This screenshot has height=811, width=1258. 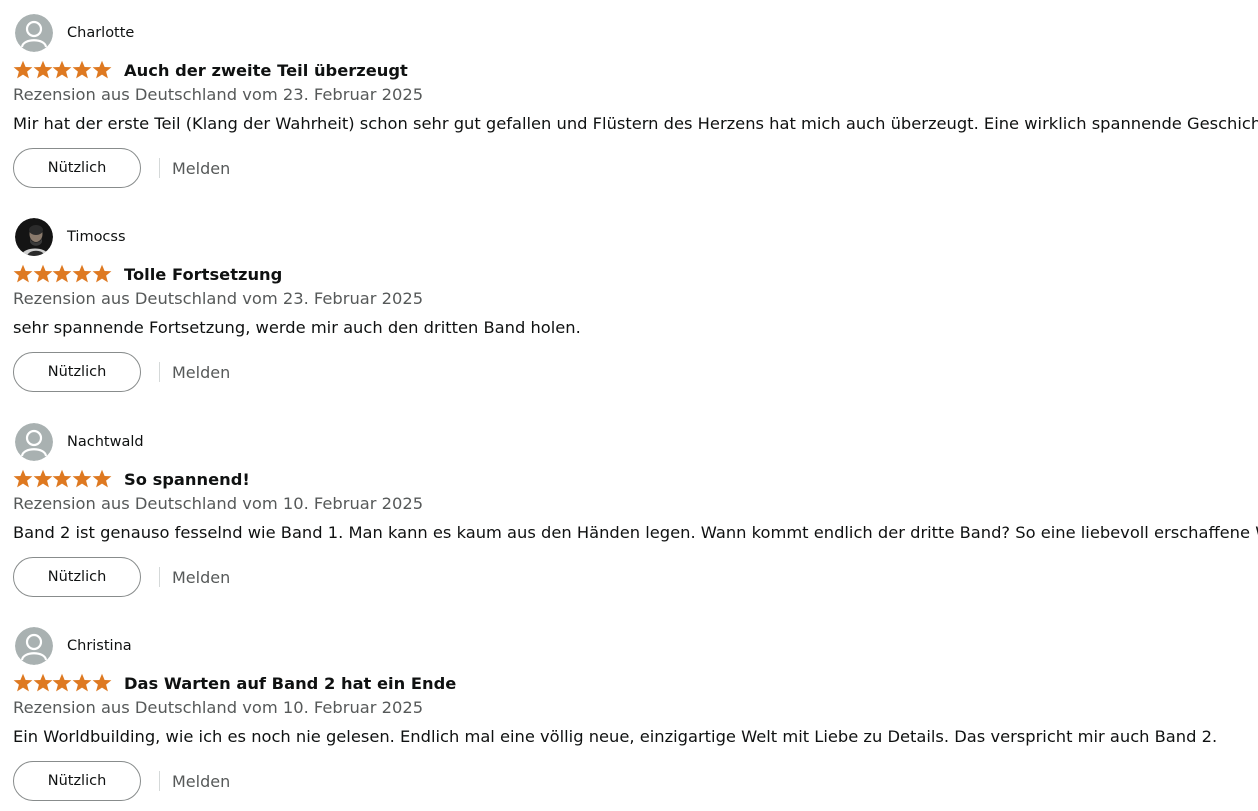 I want to click on photo-avatar, so click(x=34, y=237).